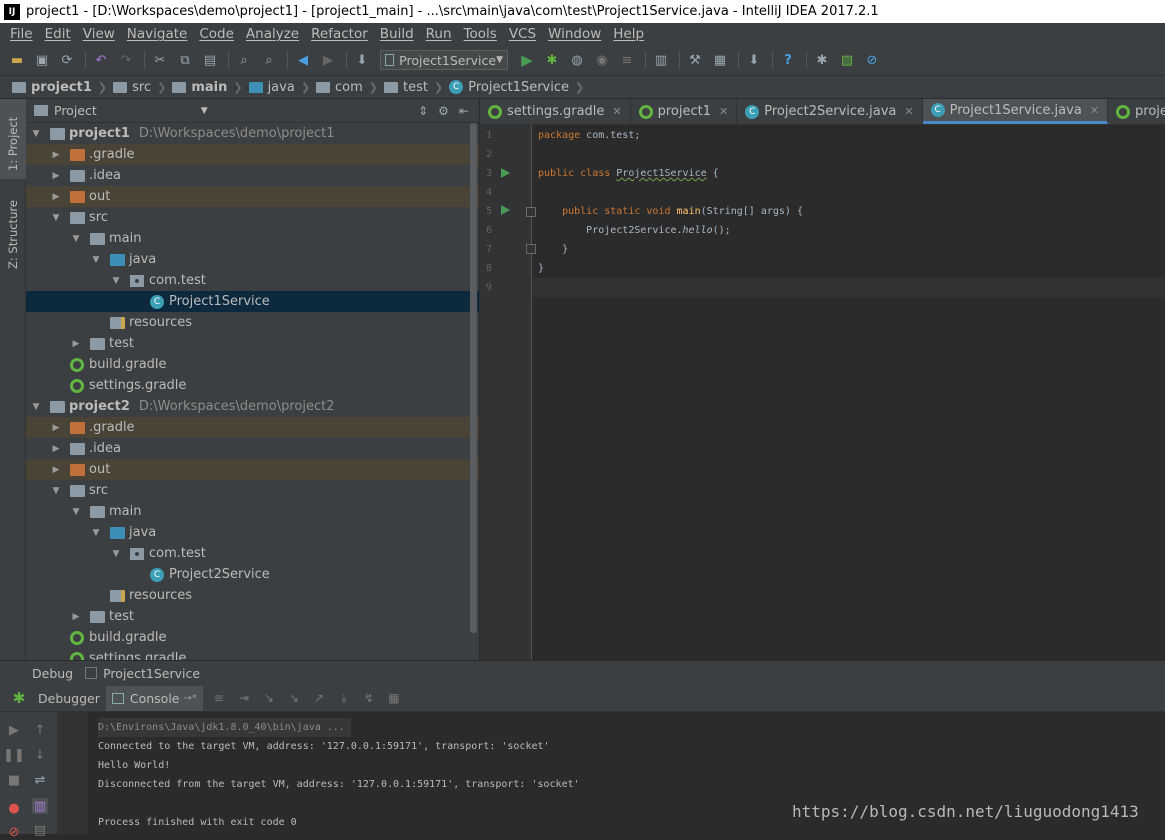 Image resolution: width=1165 pixels, height=840 pixels. Describe the element at coordinates (397, 34) in the screenshot. I see `menu-build: Build` at that location.